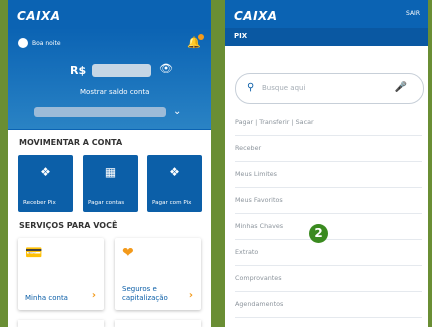 This screenshot has height=327, width=432. What do you see at coordinates (259, 304) in the screenshot?
I see `menu-item-label: Agendamentos` at bounding box center [259, 304].